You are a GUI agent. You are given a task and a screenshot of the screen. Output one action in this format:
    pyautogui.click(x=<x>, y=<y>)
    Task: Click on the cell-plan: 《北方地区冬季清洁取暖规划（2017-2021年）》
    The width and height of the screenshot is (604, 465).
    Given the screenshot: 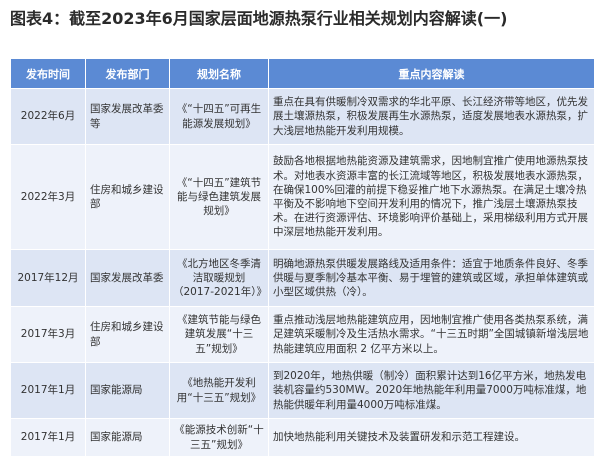 What is the action you would take?
    pyautogui.click(x=219, y=278)
    